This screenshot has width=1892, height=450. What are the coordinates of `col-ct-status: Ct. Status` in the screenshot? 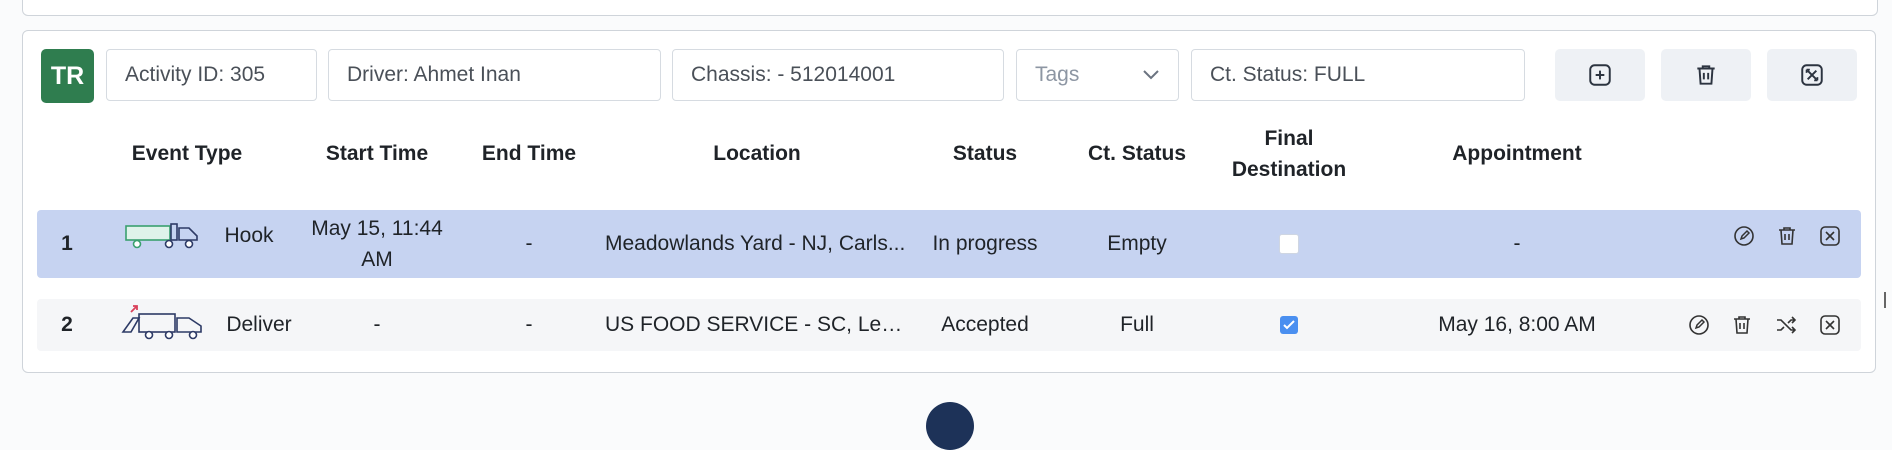 It's located at (1137, 153).